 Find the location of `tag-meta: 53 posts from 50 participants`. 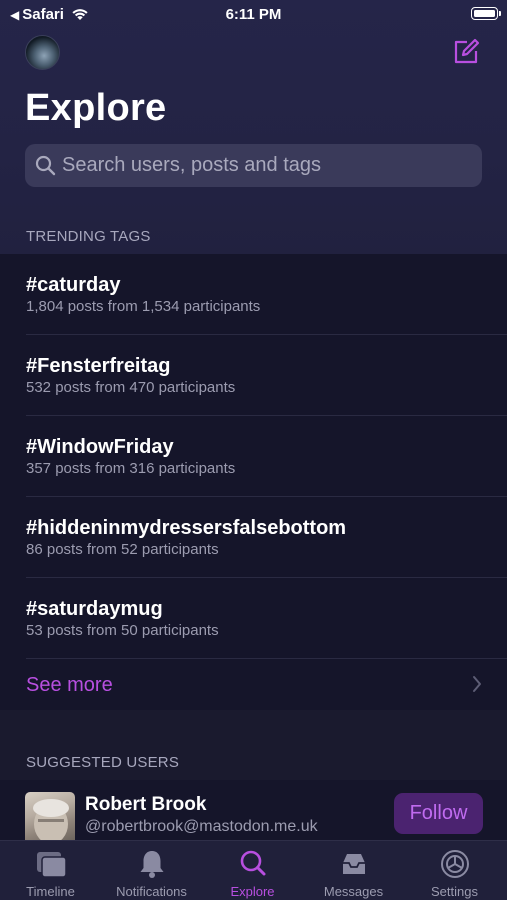

tag-meta: 53 posts from 50 participants is located at coordinates (122, 630).